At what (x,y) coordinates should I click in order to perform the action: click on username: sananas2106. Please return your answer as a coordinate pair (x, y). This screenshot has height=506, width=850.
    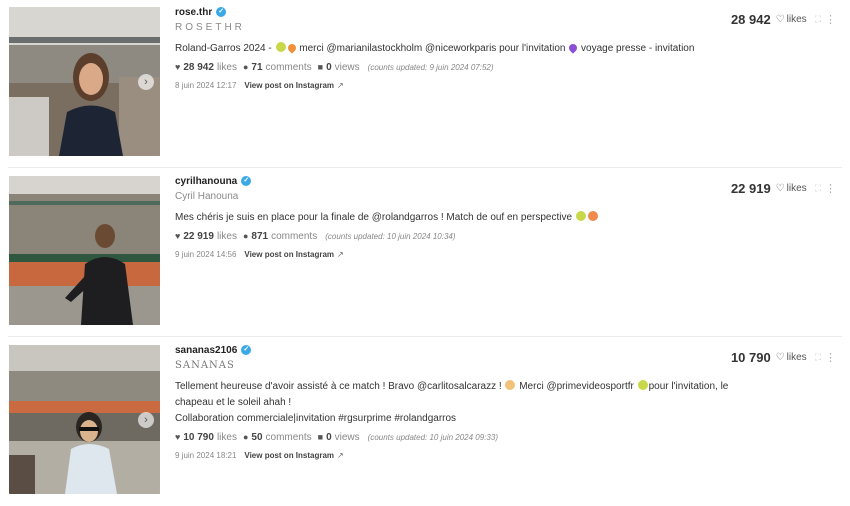
    Looking at the image, I should click on (206, 350).